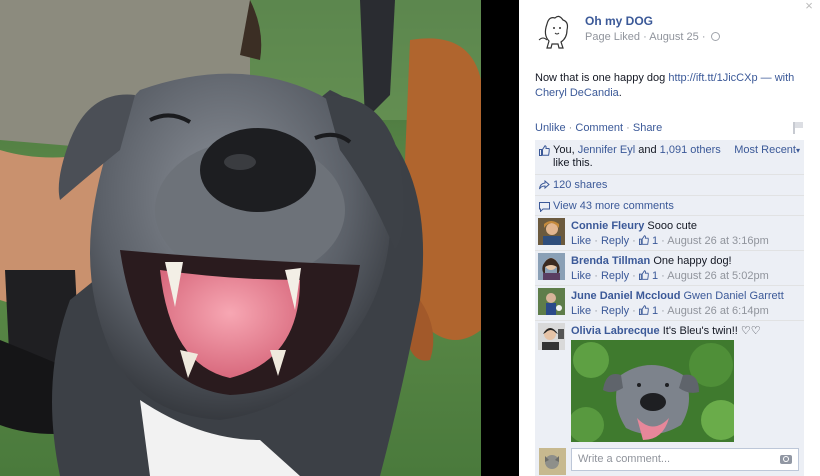 This screenshot has width=820, height=476. What do you see at coordinates (555, 32) in the screenshot?
I see `page-avatar` at bounding box center [555, 32].